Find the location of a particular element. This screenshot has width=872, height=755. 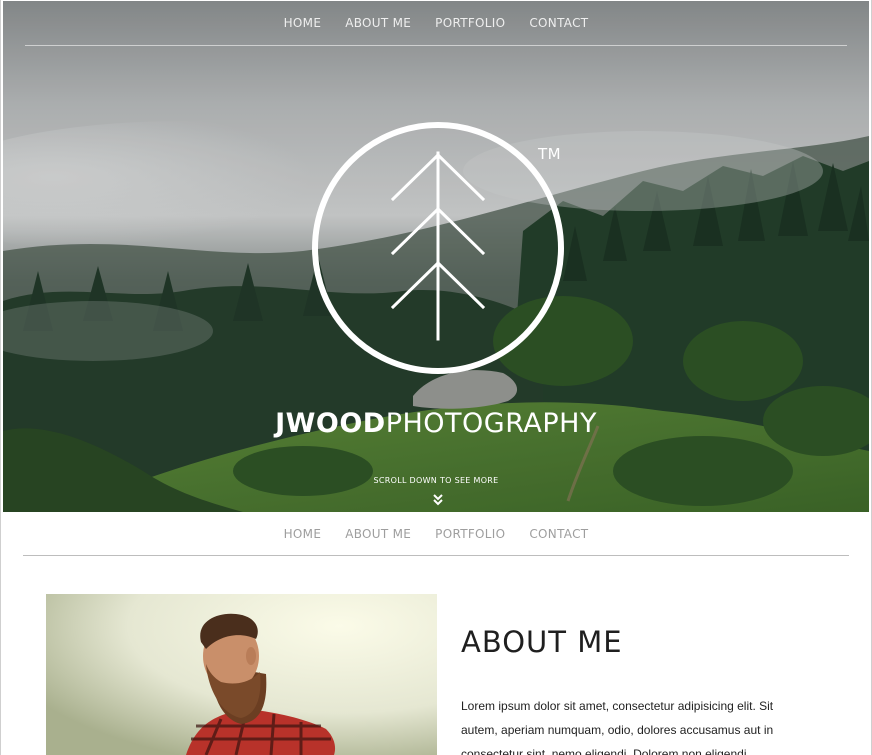

hero-nav-portfolio: PORTFOLIO is located at coordinates (470, 23).